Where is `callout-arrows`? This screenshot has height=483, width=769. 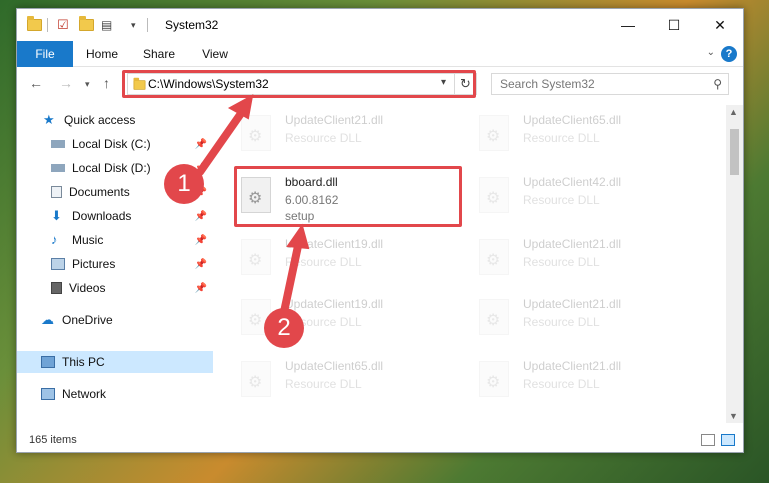 callout-arrows is located at coordinates (253, 205).